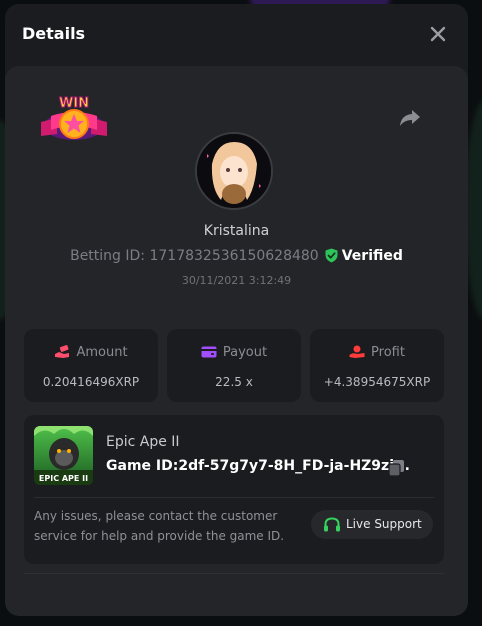 The width and height of the screenshot is (482, 626). What do you see at coordinates (236, 33) in the screenshot?
I see `modal-header: Details` at bounding box center [236, 33].